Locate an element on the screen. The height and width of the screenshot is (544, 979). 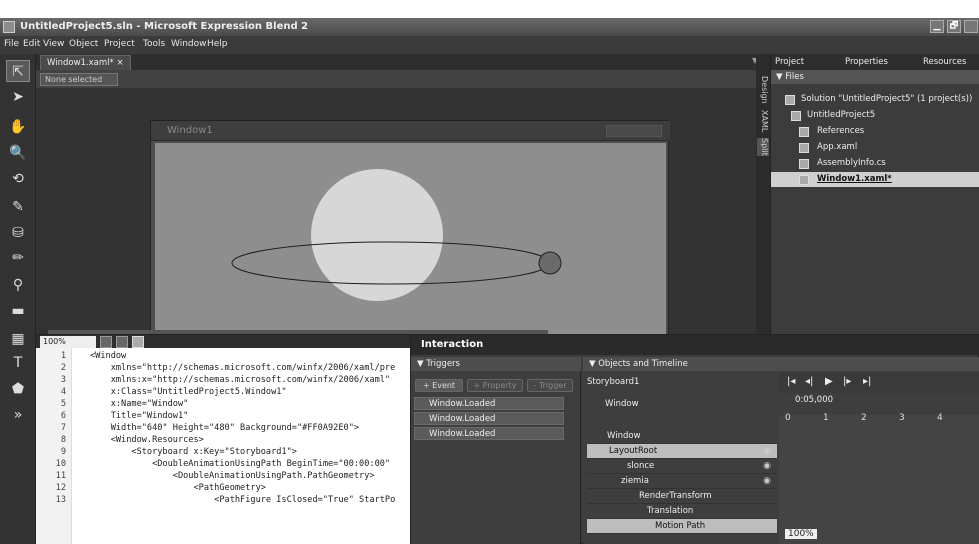
triggers-header: ▼ Triggers is located at coordinates (496, 364).